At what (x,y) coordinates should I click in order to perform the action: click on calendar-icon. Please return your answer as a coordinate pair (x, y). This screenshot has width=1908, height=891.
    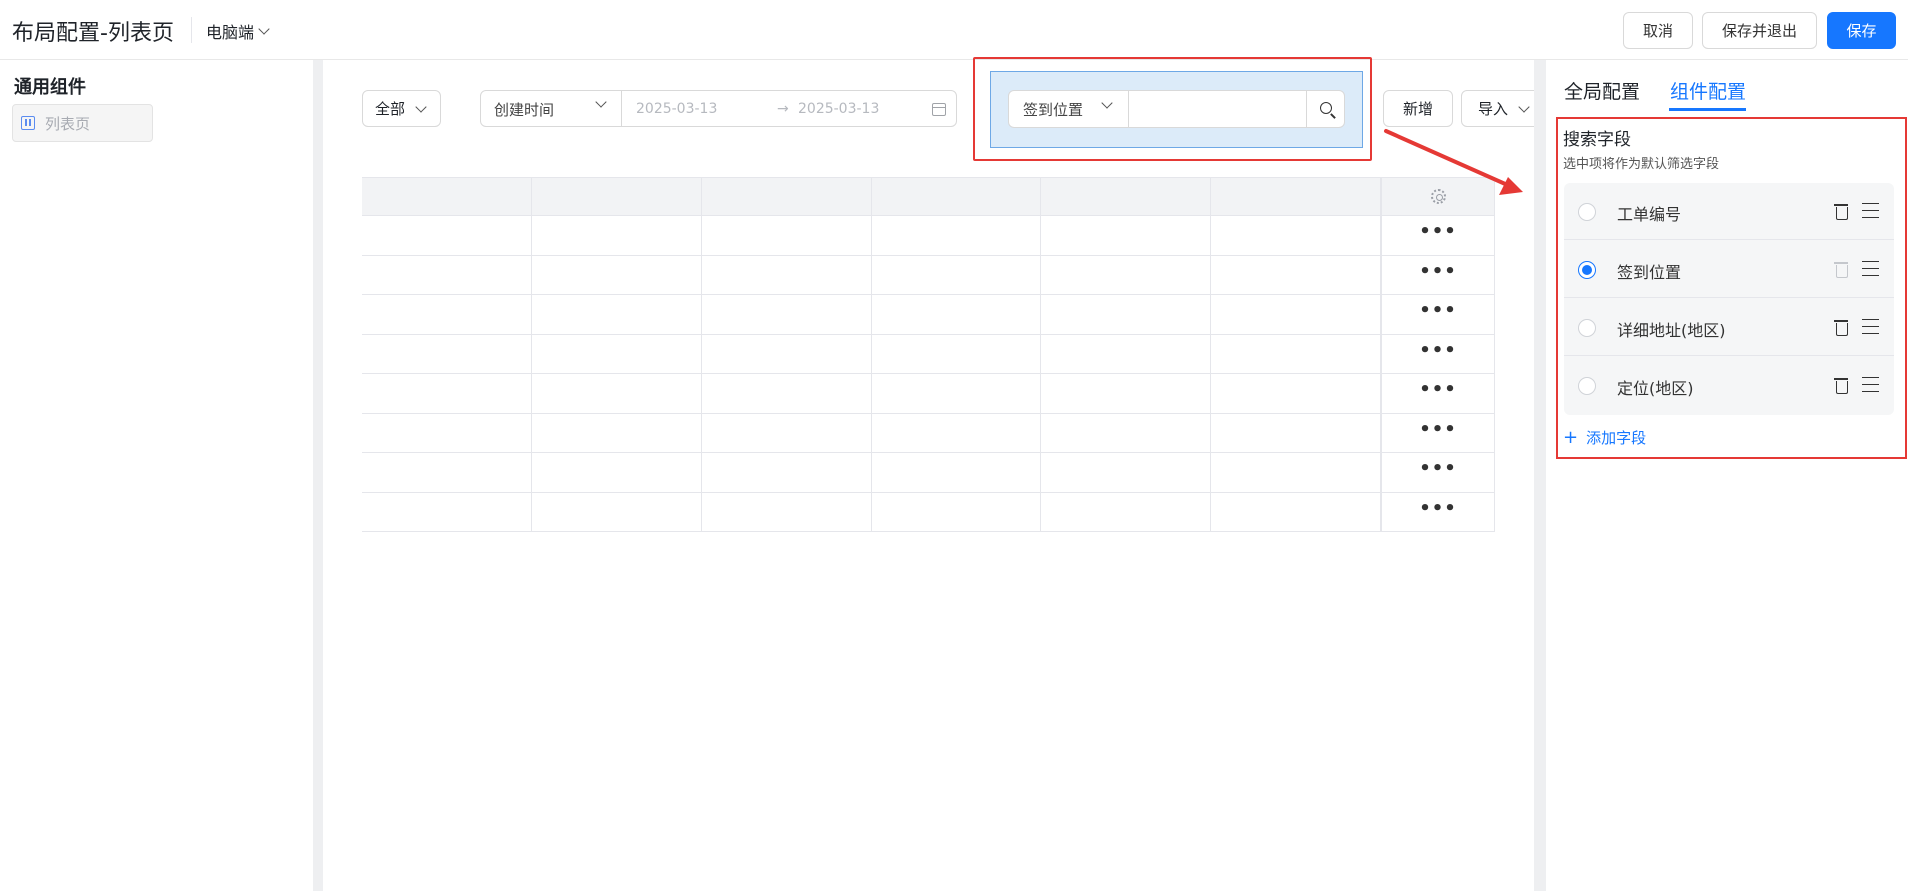
    Looking at the image, I should click on (939, 109).